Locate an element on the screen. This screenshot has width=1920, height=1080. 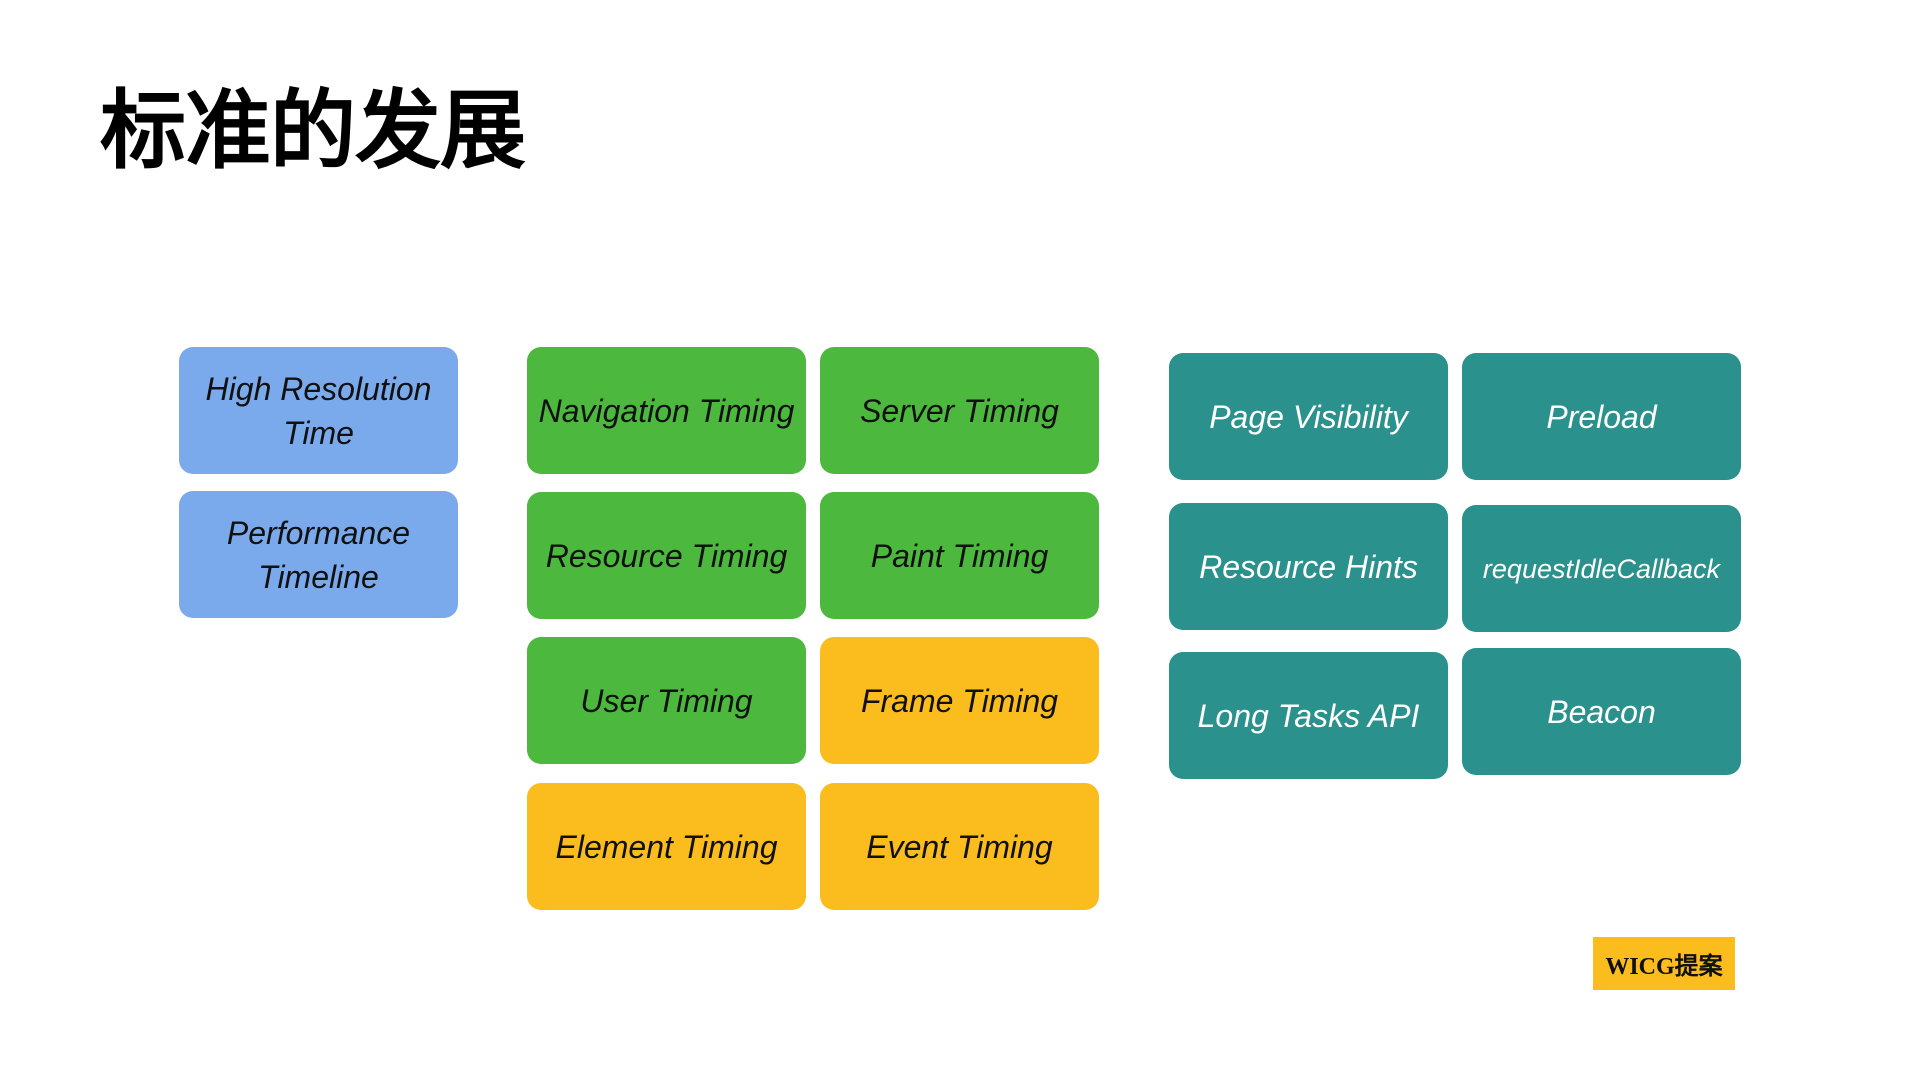
spec-box-navigation-timing: Navigation Timing is located at coordinates (666, 410).